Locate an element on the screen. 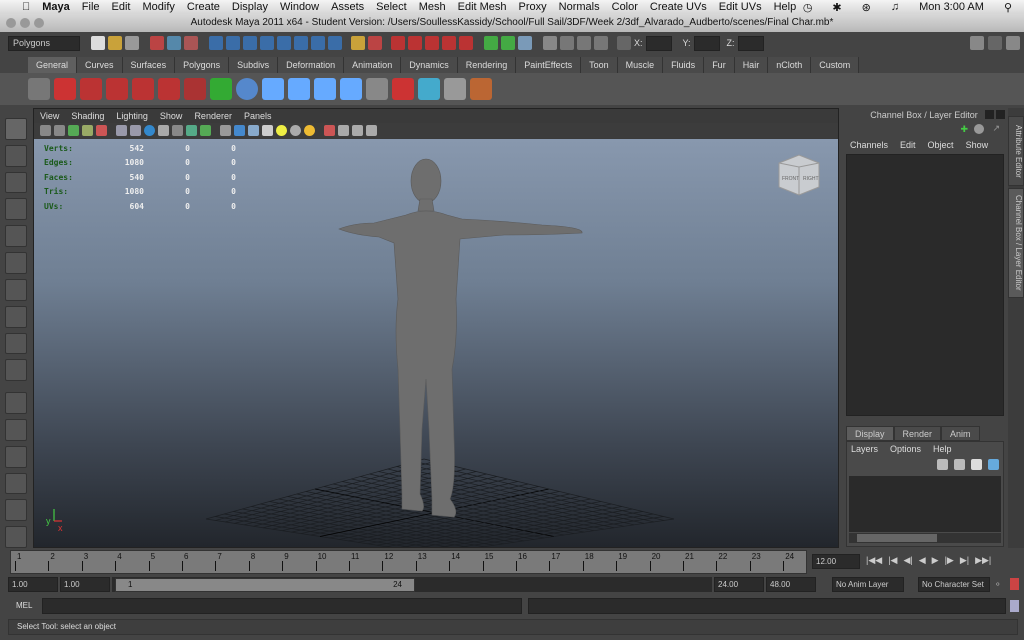 This screenshot has height=640, width=1024. tab-attribute-editor: Attribute Editor is located at coordinates (1016, 151).